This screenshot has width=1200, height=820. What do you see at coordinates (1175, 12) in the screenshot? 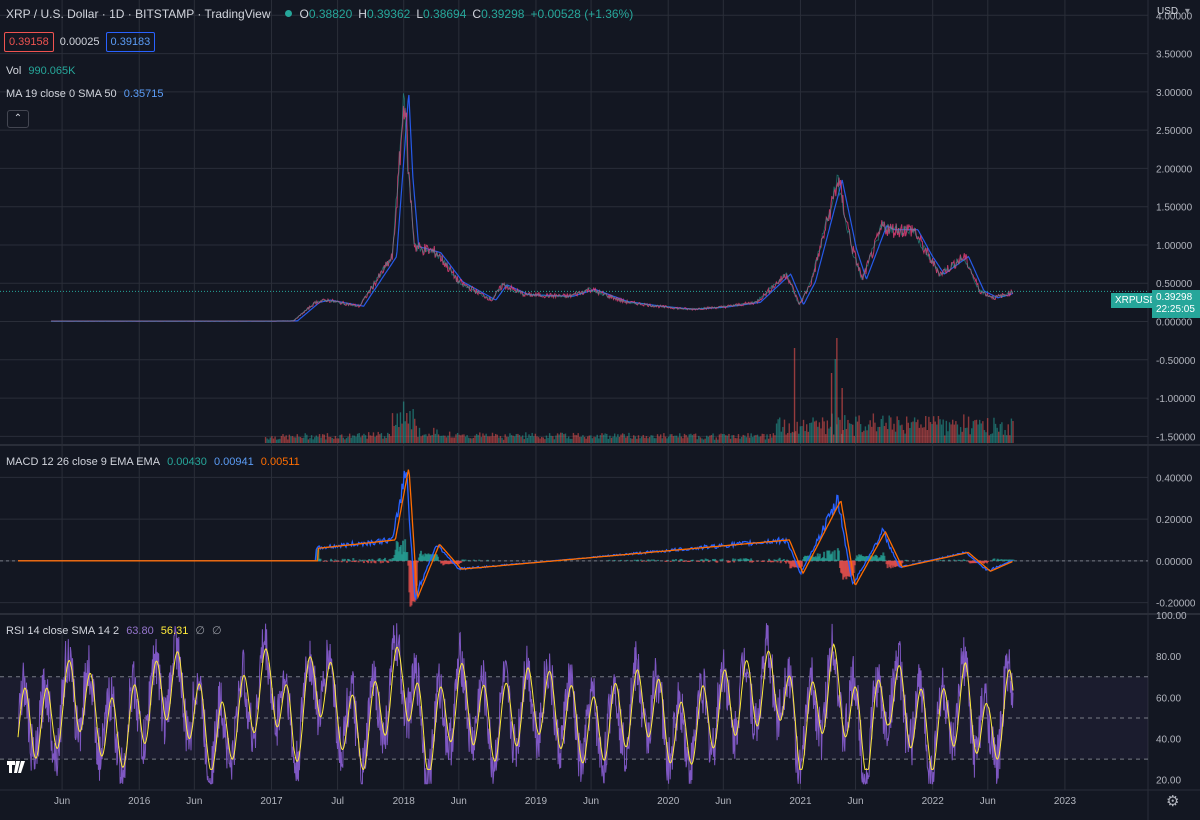
I see `currency-label: USD ▾` at bounding box center [1175, 12].